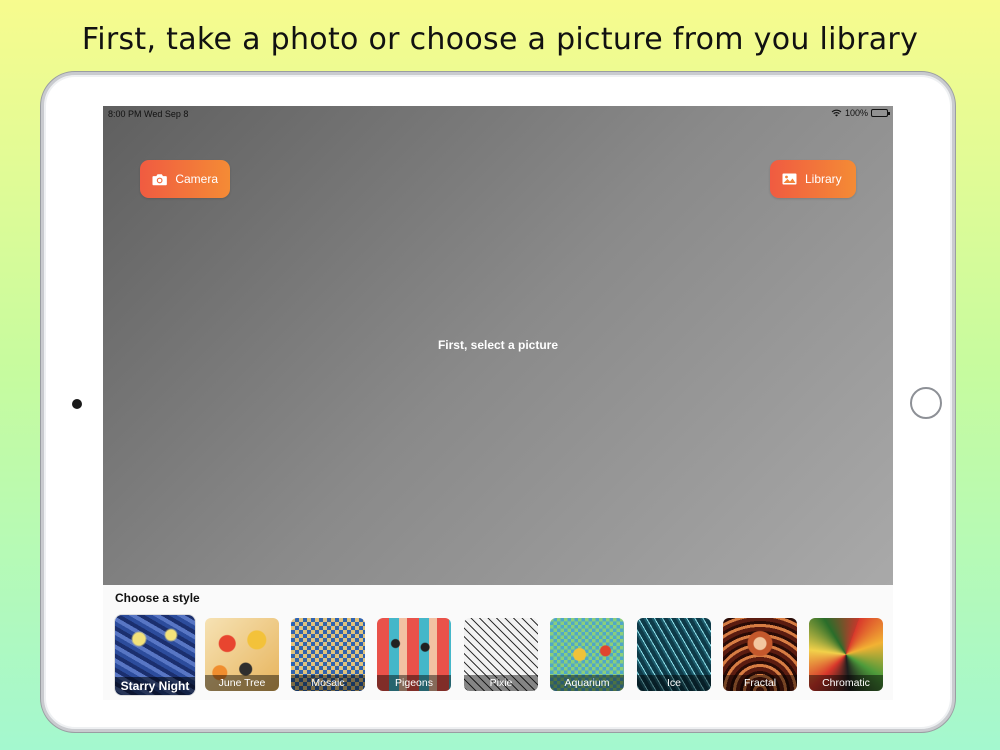 Image resolution: width=1000 pixels, height=750 pixels. Describe the element at coordinates (856, 113) in the screenshot. I see `battery-percent: 100%` at that location.